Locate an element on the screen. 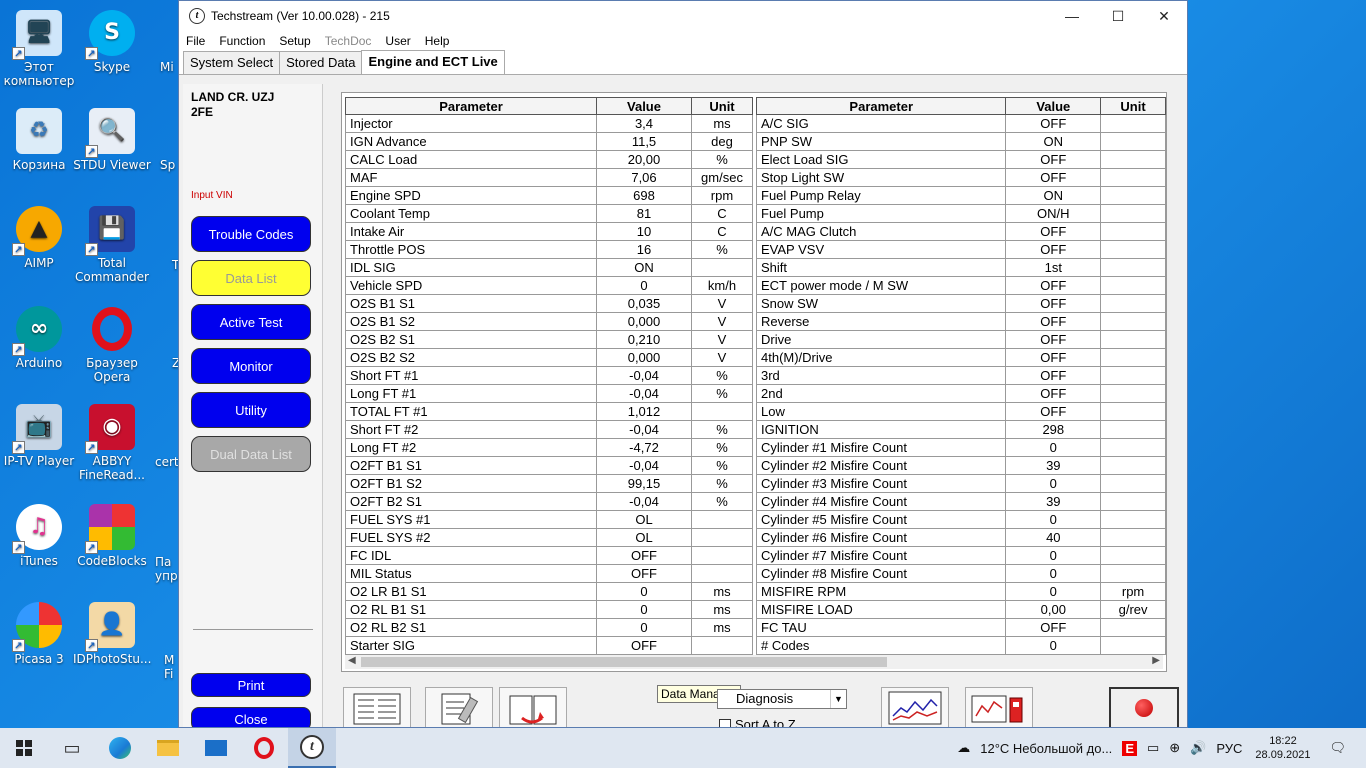 Image resolution: width=1366 pixels, height=768 pixels. minimize-icon: — is located at coordinates (1072, 16).